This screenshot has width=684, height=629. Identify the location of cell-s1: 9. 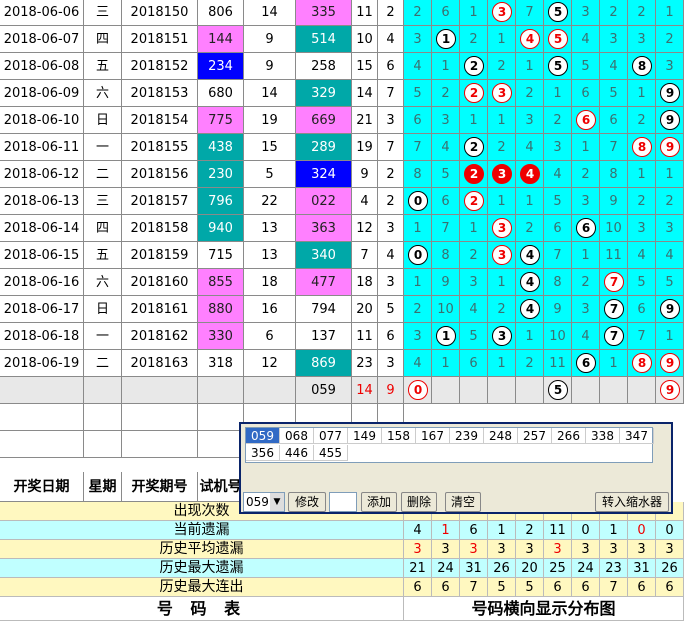
(270, 66).